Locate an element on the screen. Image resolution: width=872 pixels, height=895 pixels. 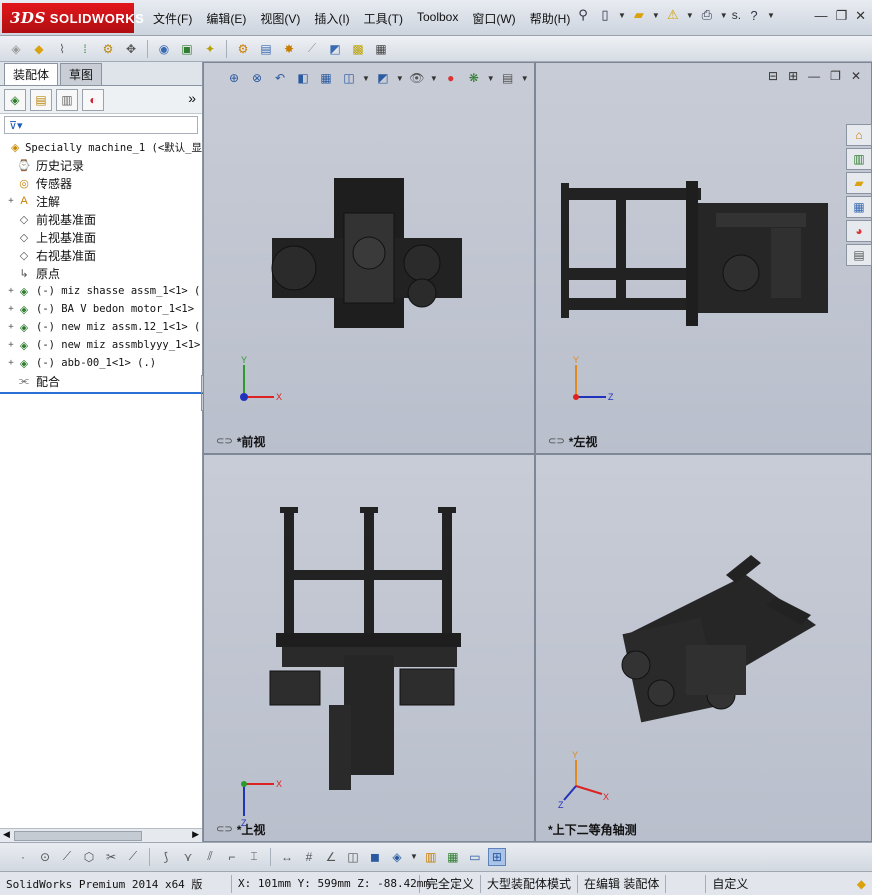
centerline-icon: ⌶ is located at coordinates (254, 857).